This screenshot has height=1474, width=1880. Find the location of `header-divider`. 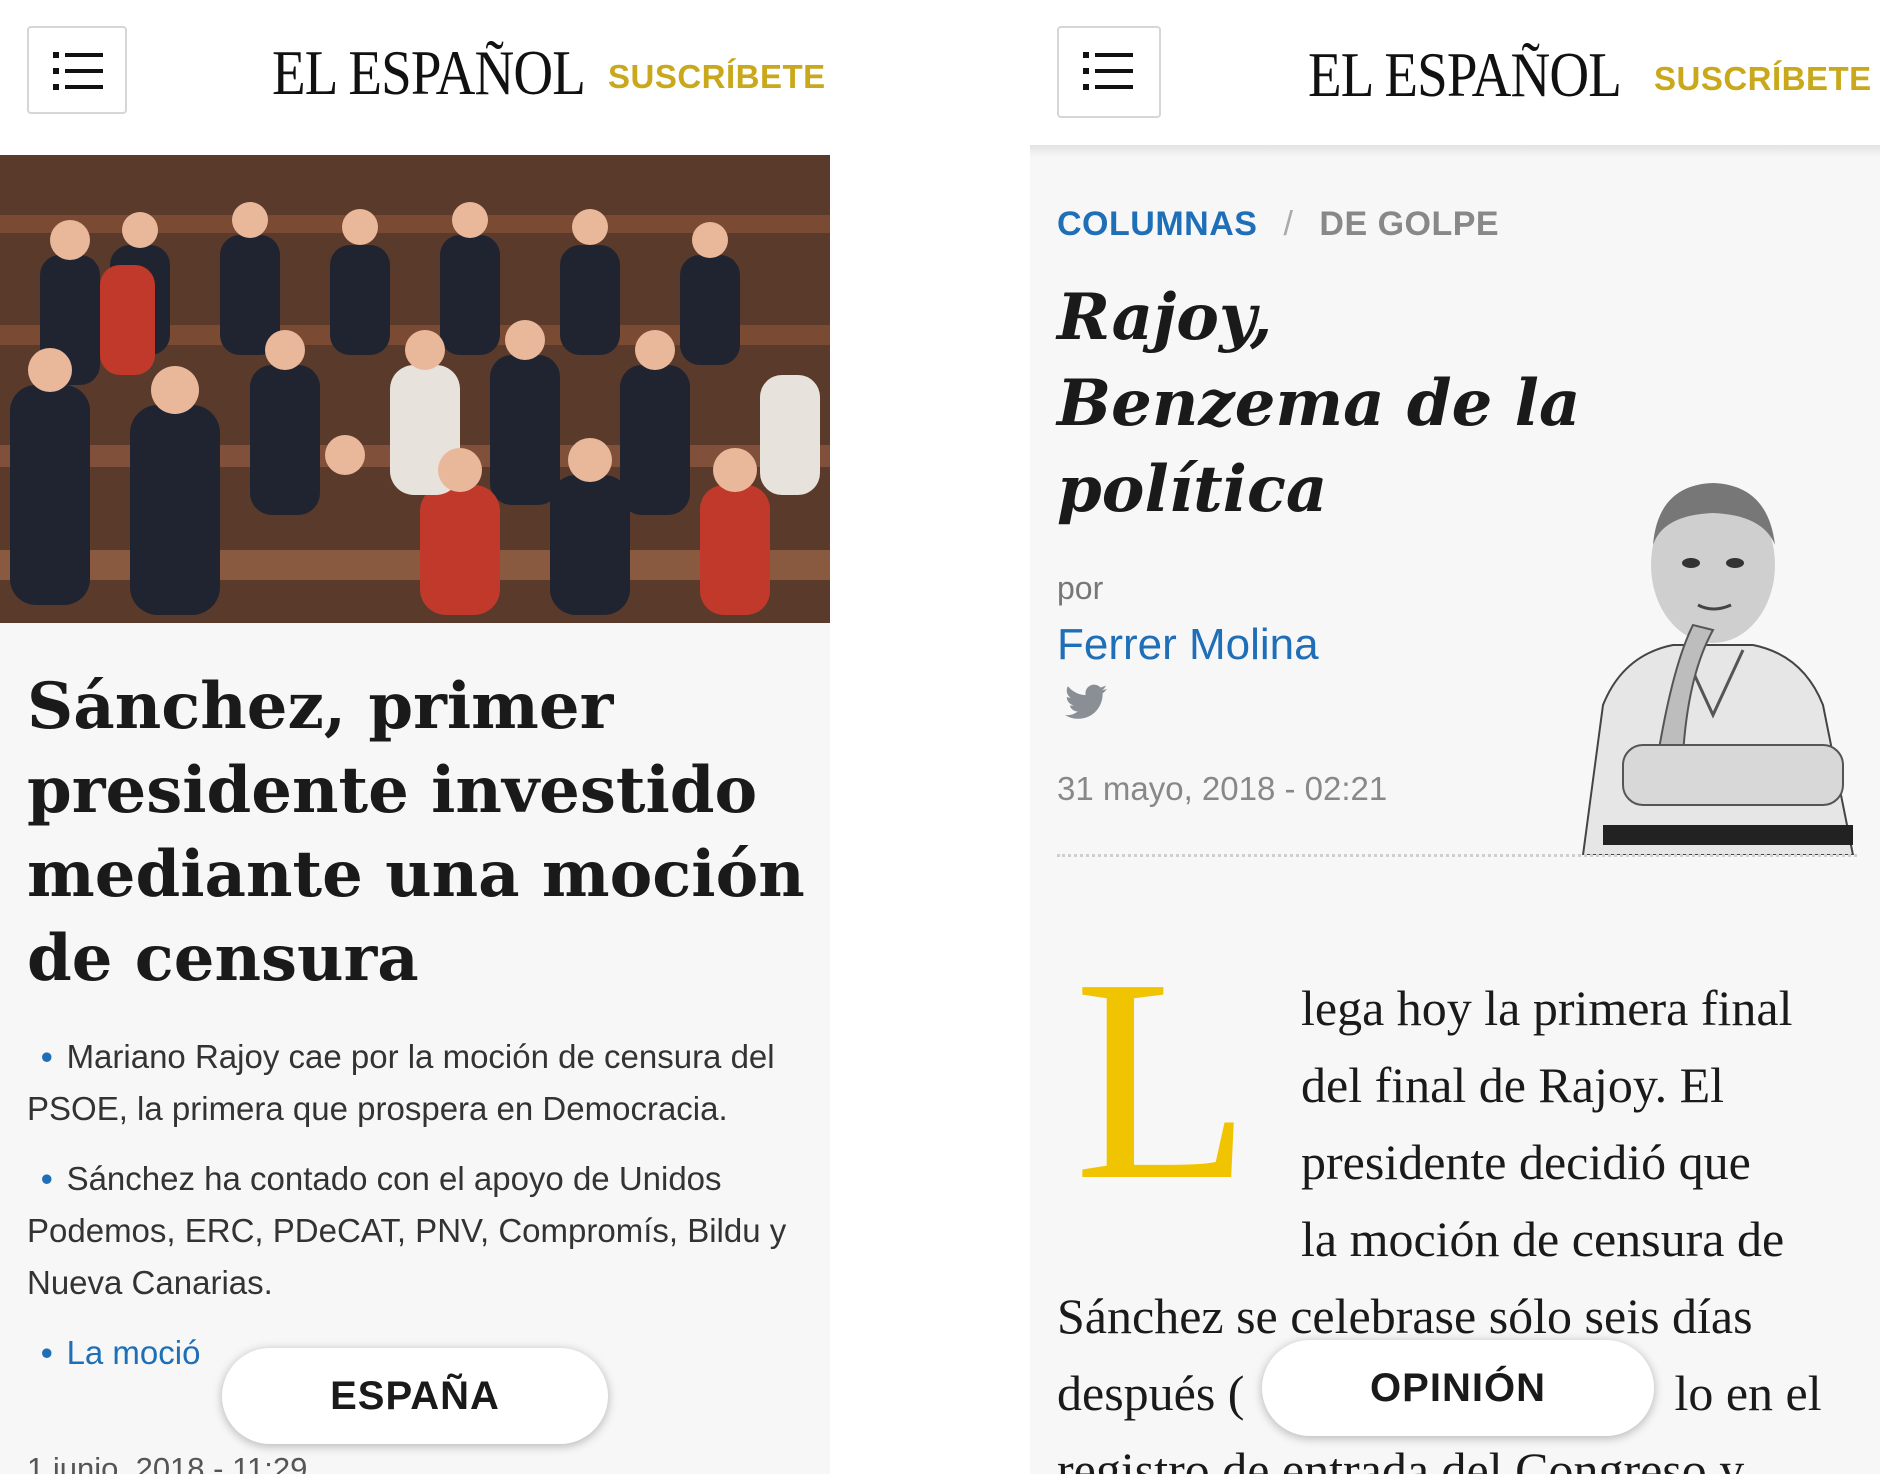

header-divider is located at coordinates (1455, 151).